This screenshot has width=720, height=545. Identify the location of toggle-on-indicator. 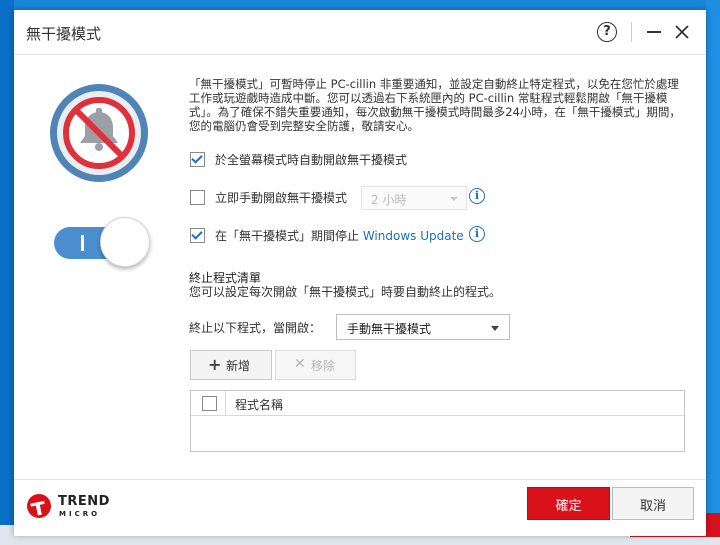
(82, 243).